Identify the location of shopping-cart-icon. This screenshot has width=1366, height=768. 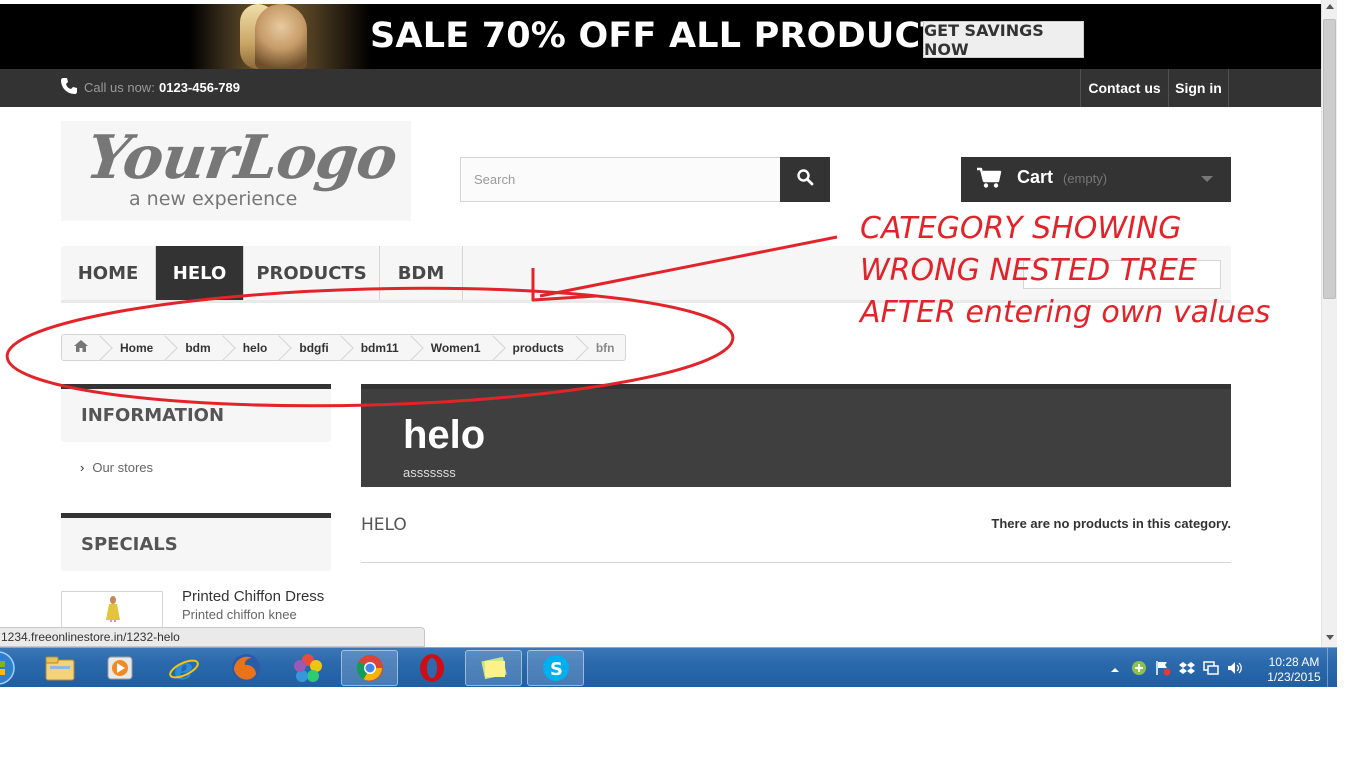
(989, 180).